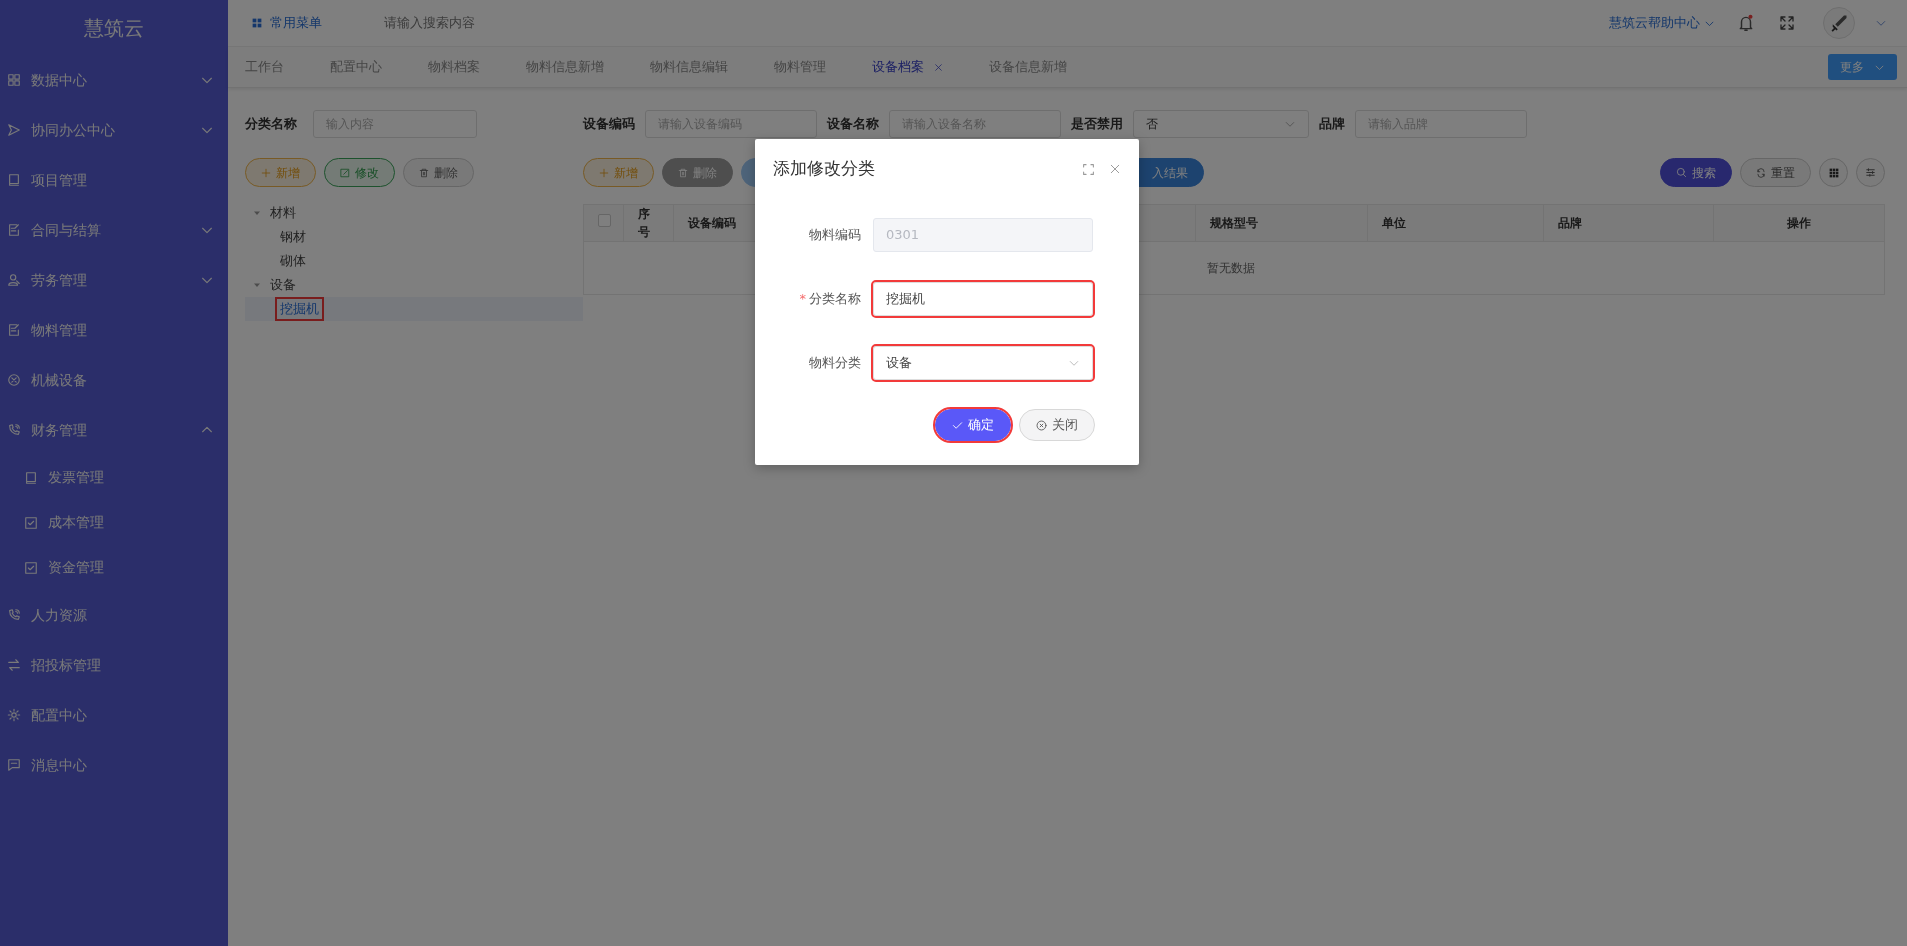  I want to click on check-icon, so click(957, 425).